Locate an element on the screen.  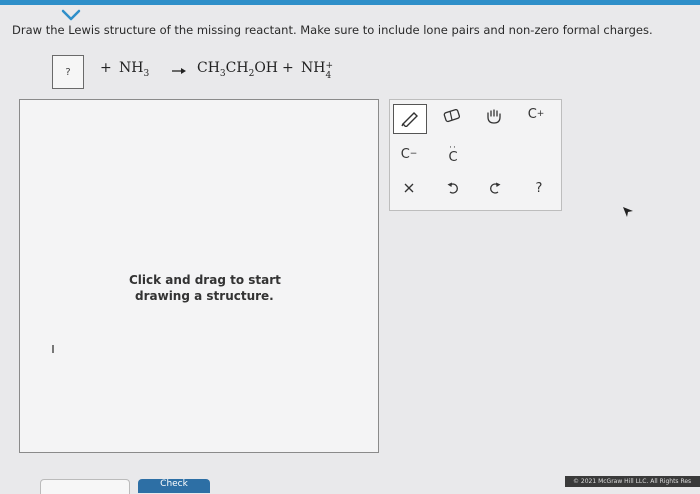
product-ammonium: NH +4 is located at coordinates (317, 70).